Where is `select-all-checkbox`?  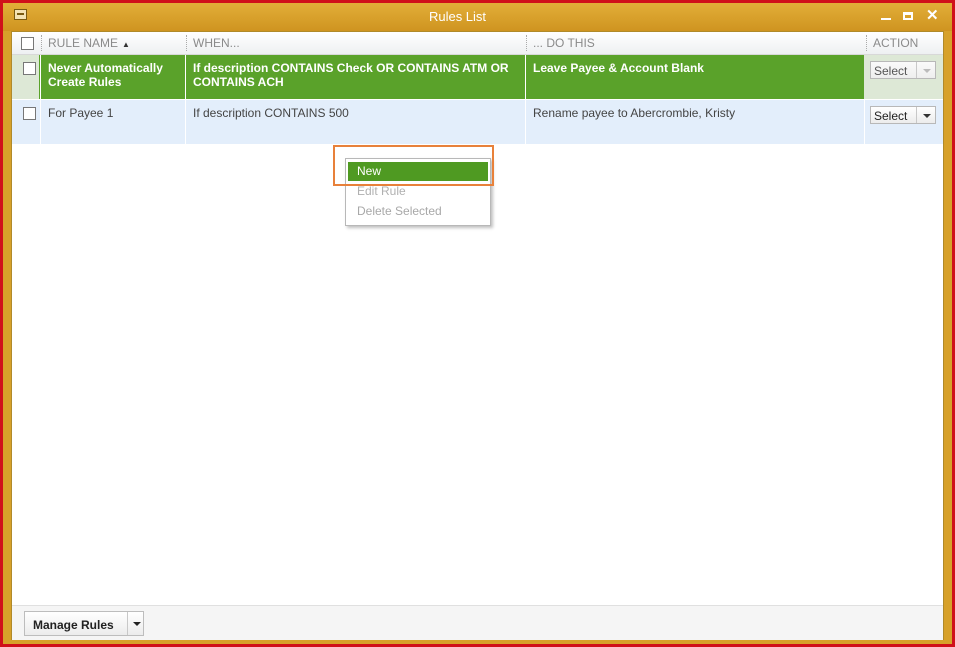 select-all-checkbox is located at coordinates (27, 43).